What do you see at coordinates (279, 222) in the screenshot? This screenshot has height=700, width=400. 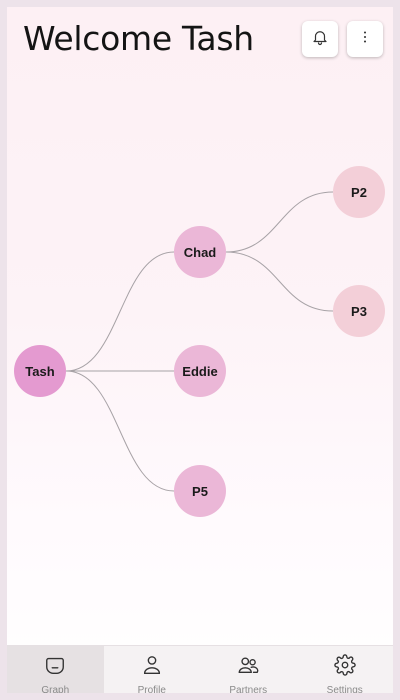 I see `graph-edge-chad-p2` at bounding box center [279, 222].